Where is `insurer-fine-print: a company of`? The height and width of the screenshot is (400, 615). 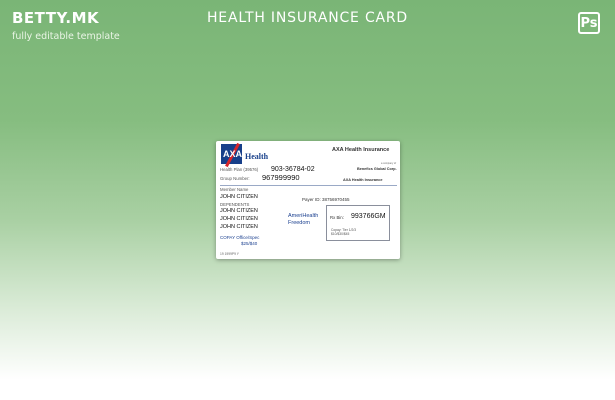 insurer-fine-print: a company of is located at coordinates (389, 163).